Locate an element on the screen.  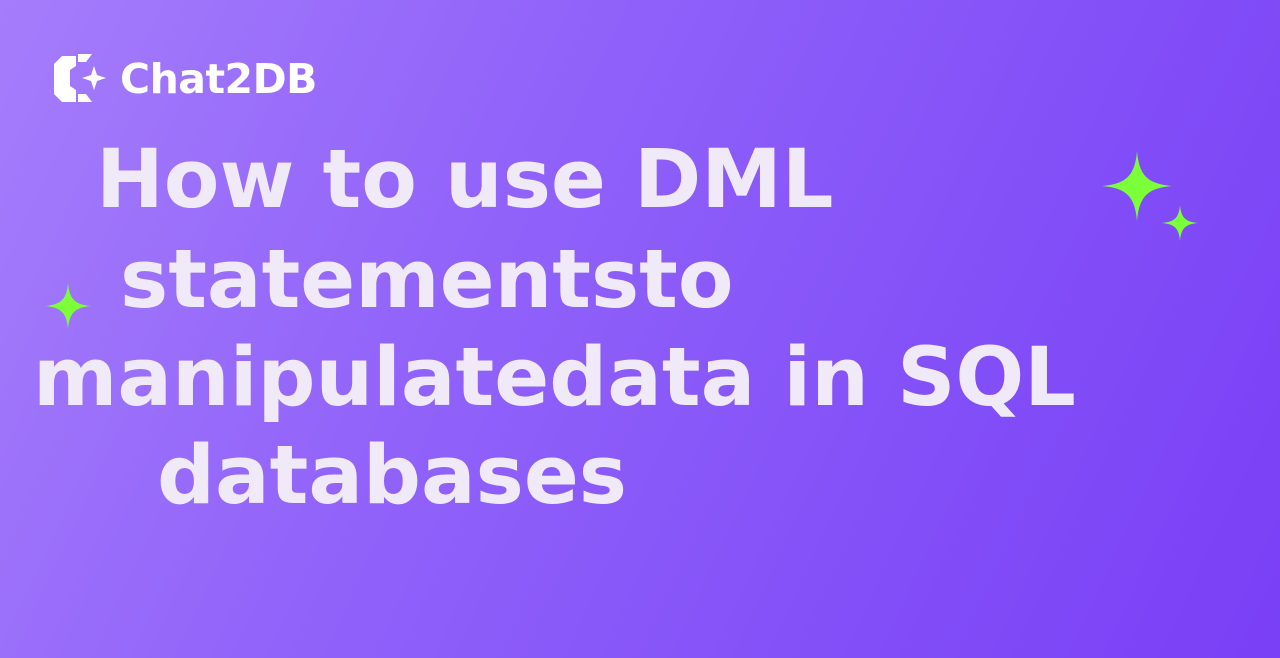
headline-line-1: How to use DML is located at coordinates (465, 180).